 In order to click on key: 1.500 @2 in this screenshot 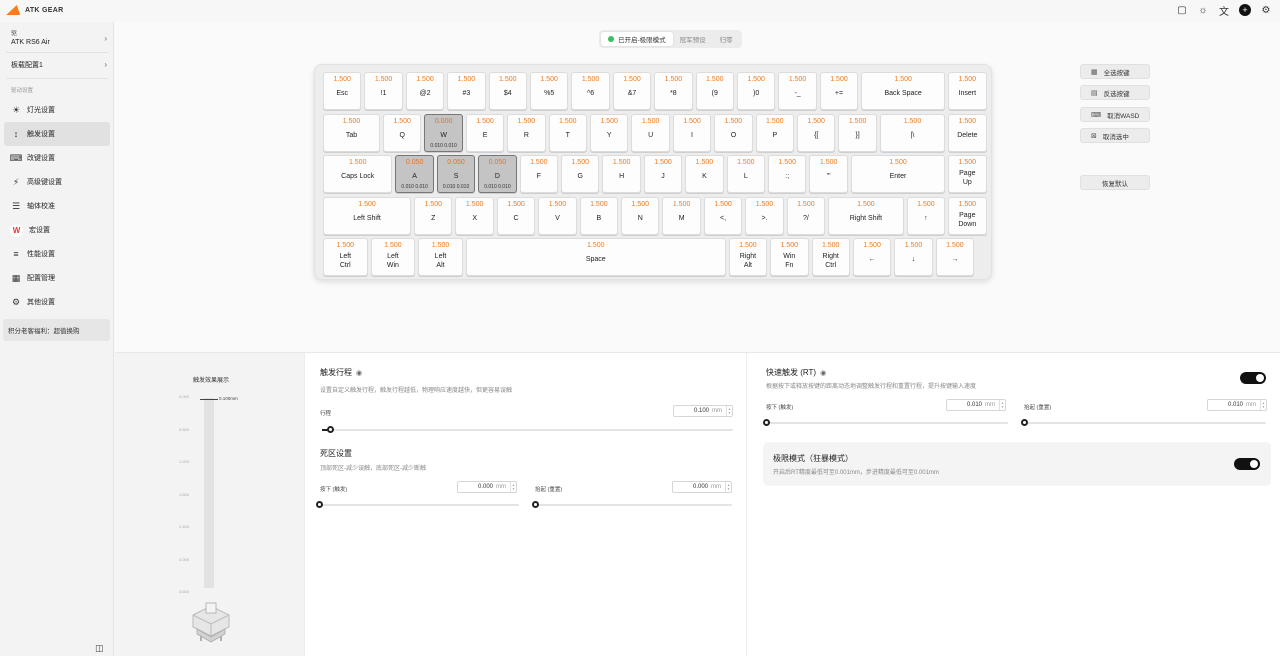, I will do `click(425, 91)`.